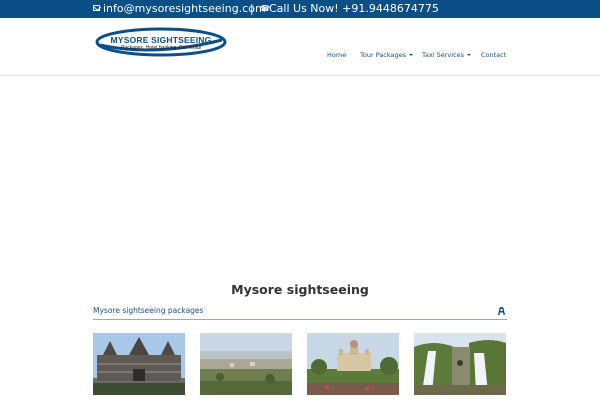 Image resolution: width=600 pixels, height=400 pixels. Describe the element at coordinates (300, 313) in the screenshot. I see `section-header: Mysore sightseeing packages` at that location.